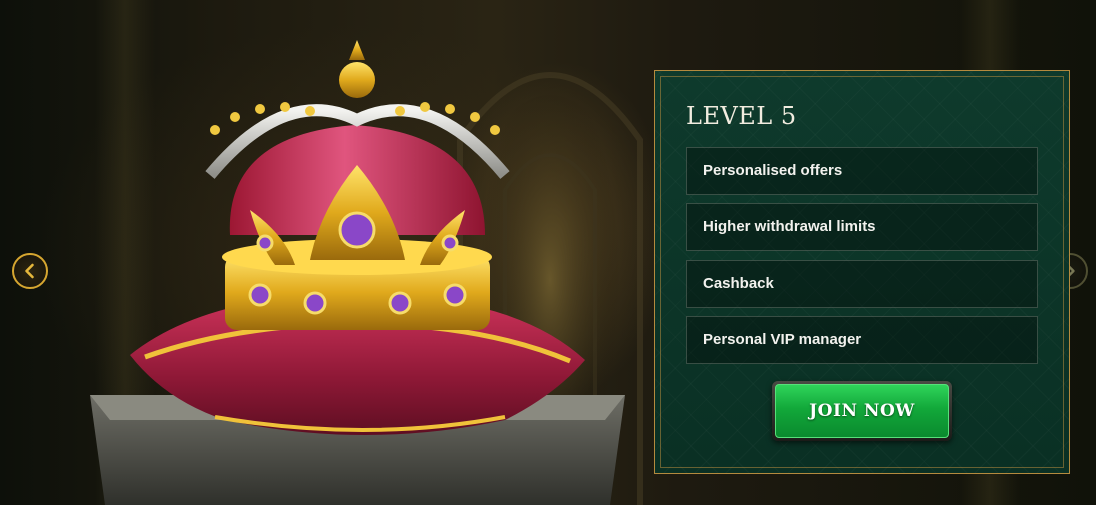  I want to click on benefit-personalised-offers: Personalised offers, so click(862, 171).